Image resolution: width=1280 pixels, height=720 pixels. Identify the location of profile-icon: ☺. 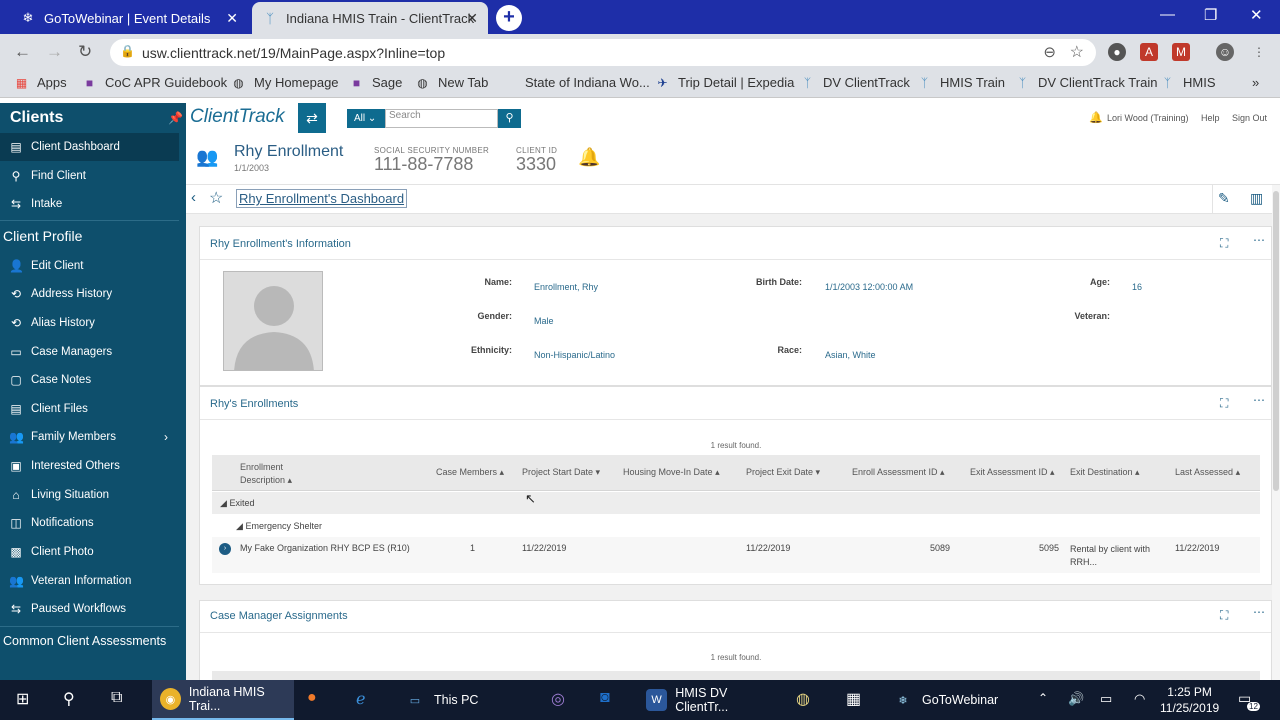
(1225, 52).